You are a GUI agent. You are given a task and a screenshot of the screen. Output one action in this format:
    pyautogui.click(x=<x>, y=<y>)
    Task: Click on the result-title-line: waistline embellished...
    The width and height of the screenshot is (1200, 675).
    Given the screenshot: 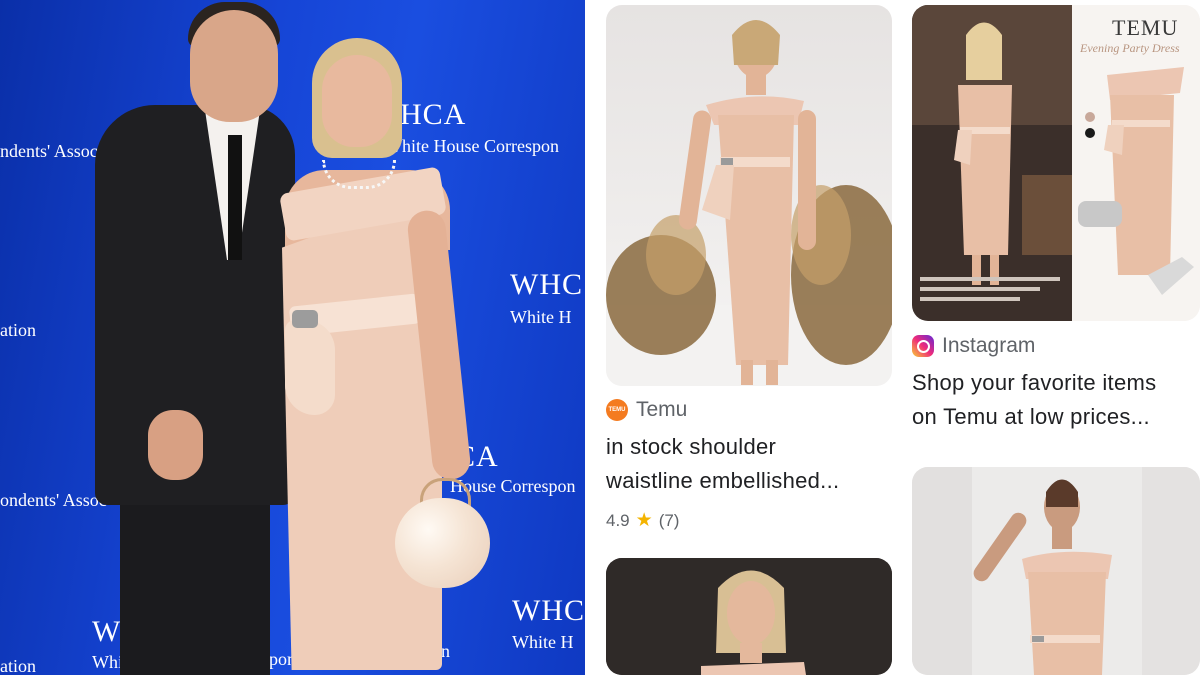 What is the action you would take?
    pyautogui.click(x=722, y=481)
    